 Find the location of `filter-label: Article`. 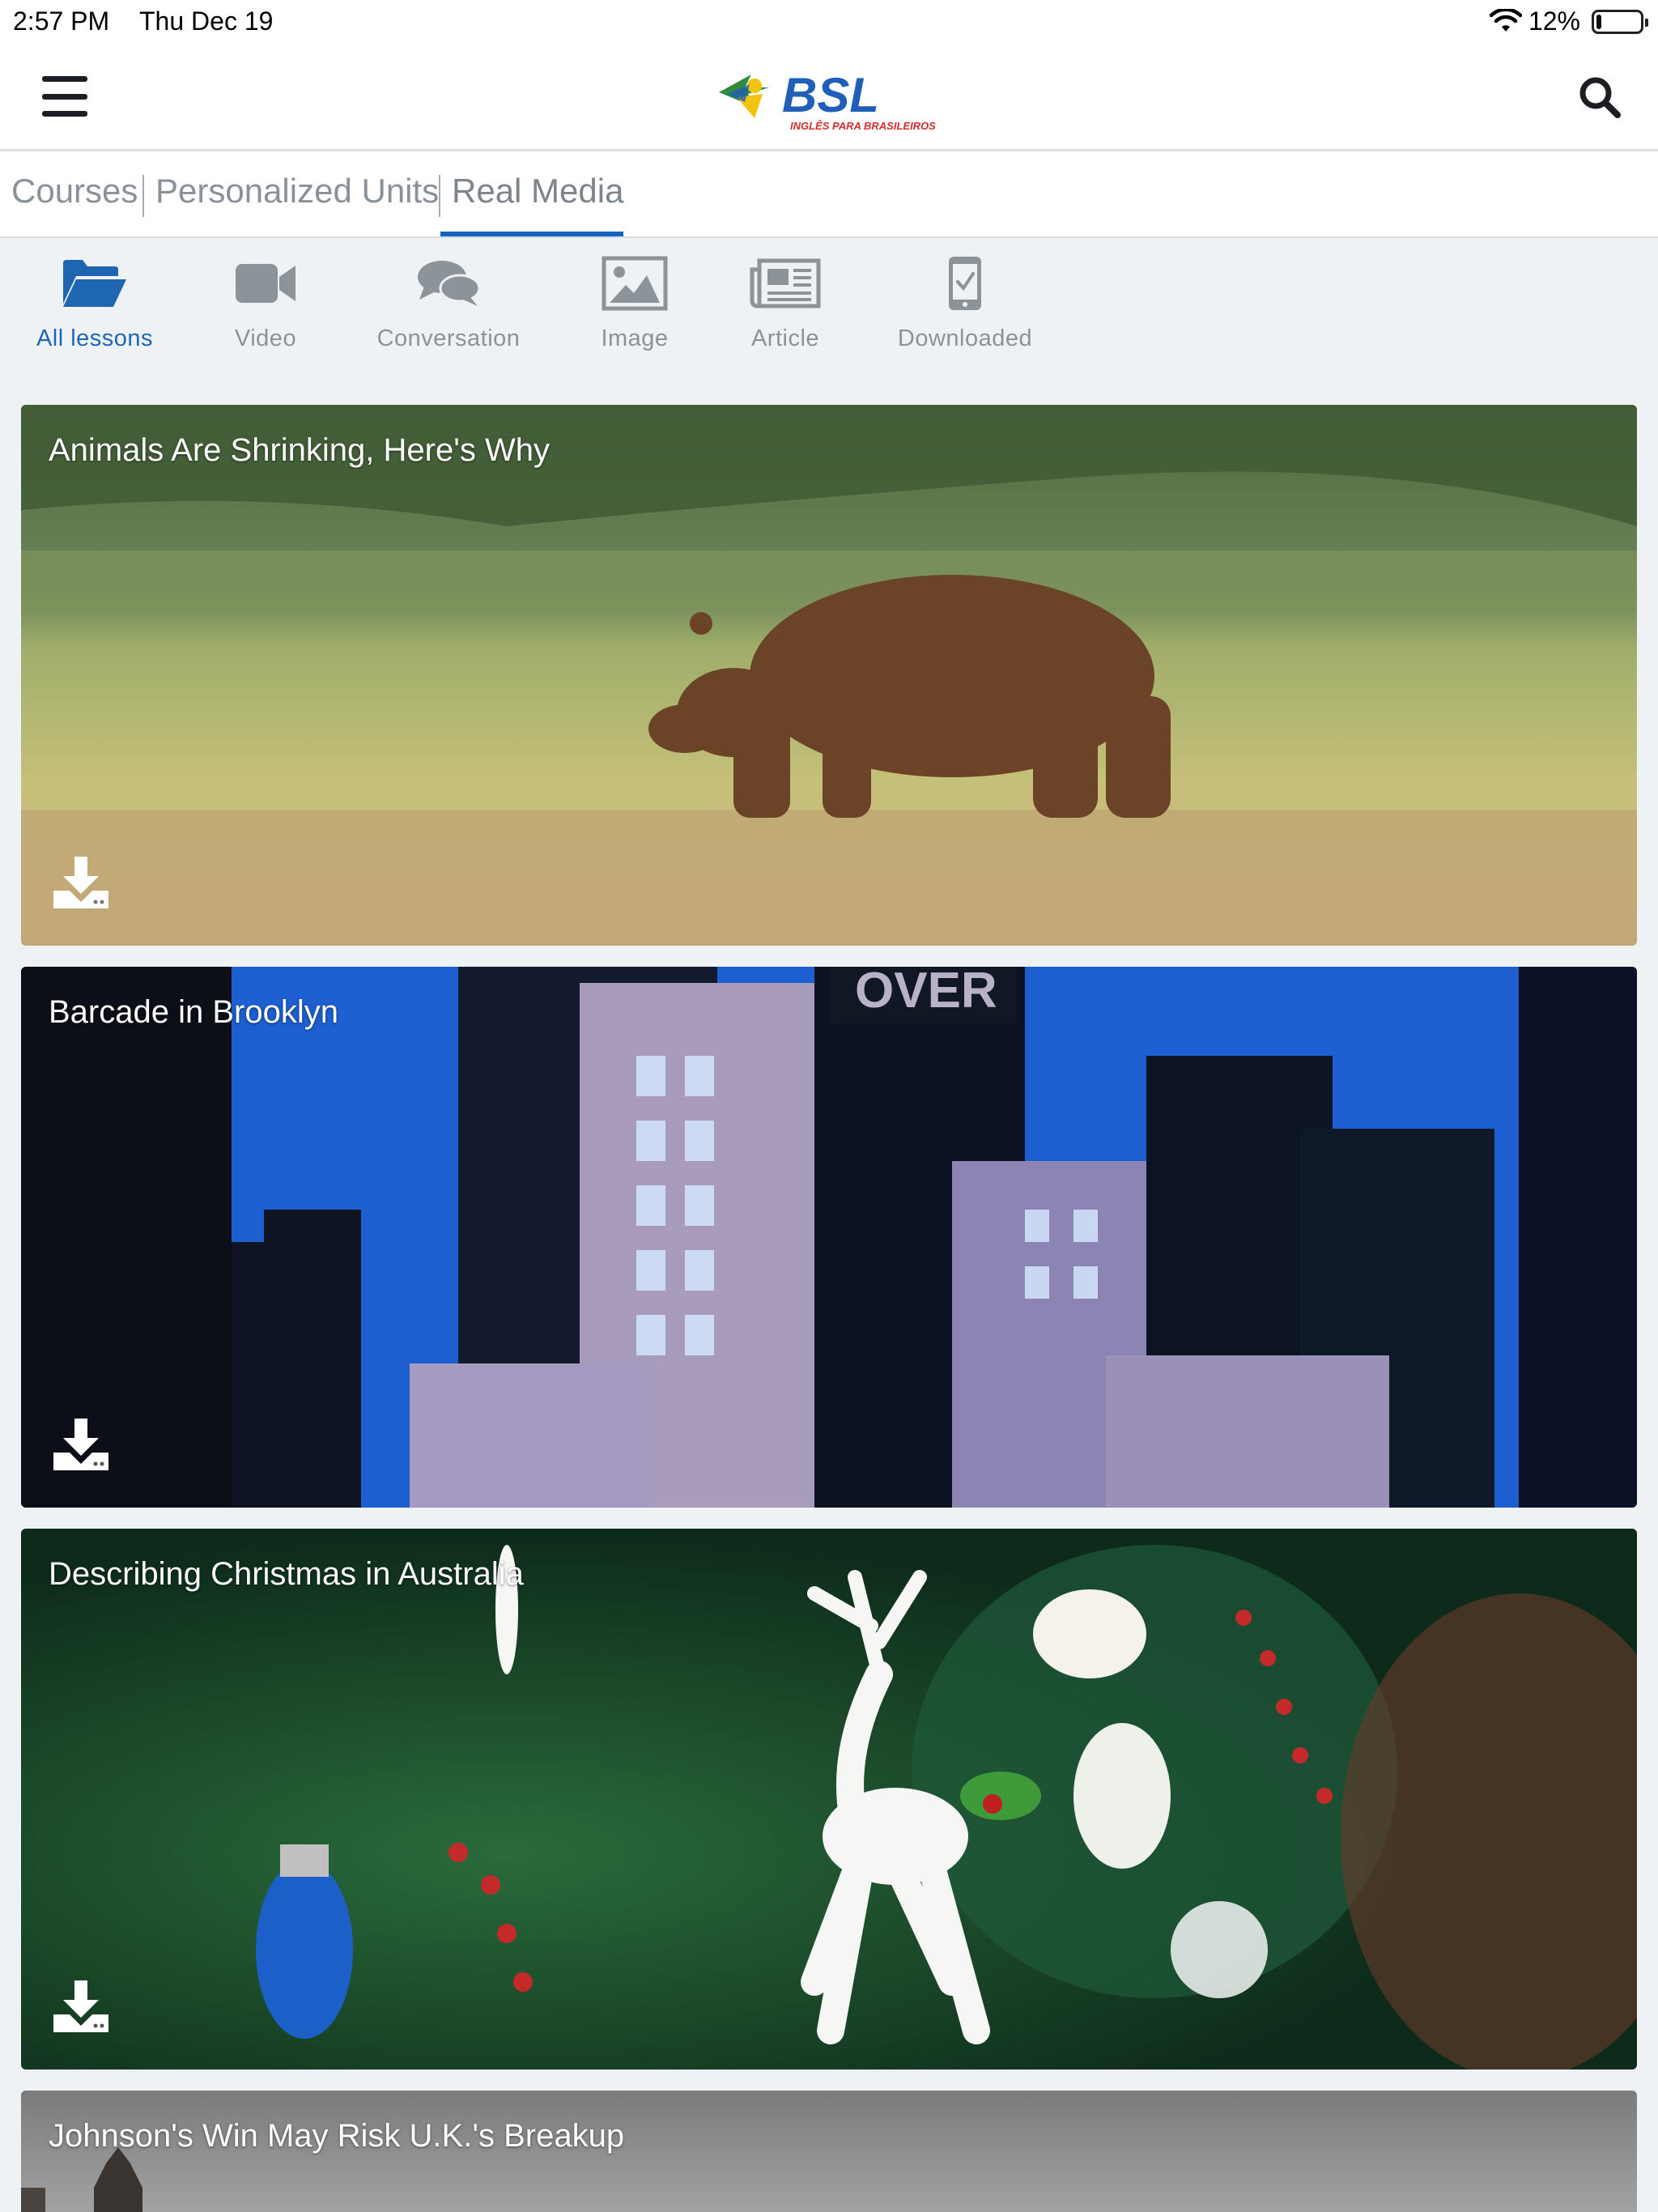

filter-label: Article is located at coordinates (785, 338).